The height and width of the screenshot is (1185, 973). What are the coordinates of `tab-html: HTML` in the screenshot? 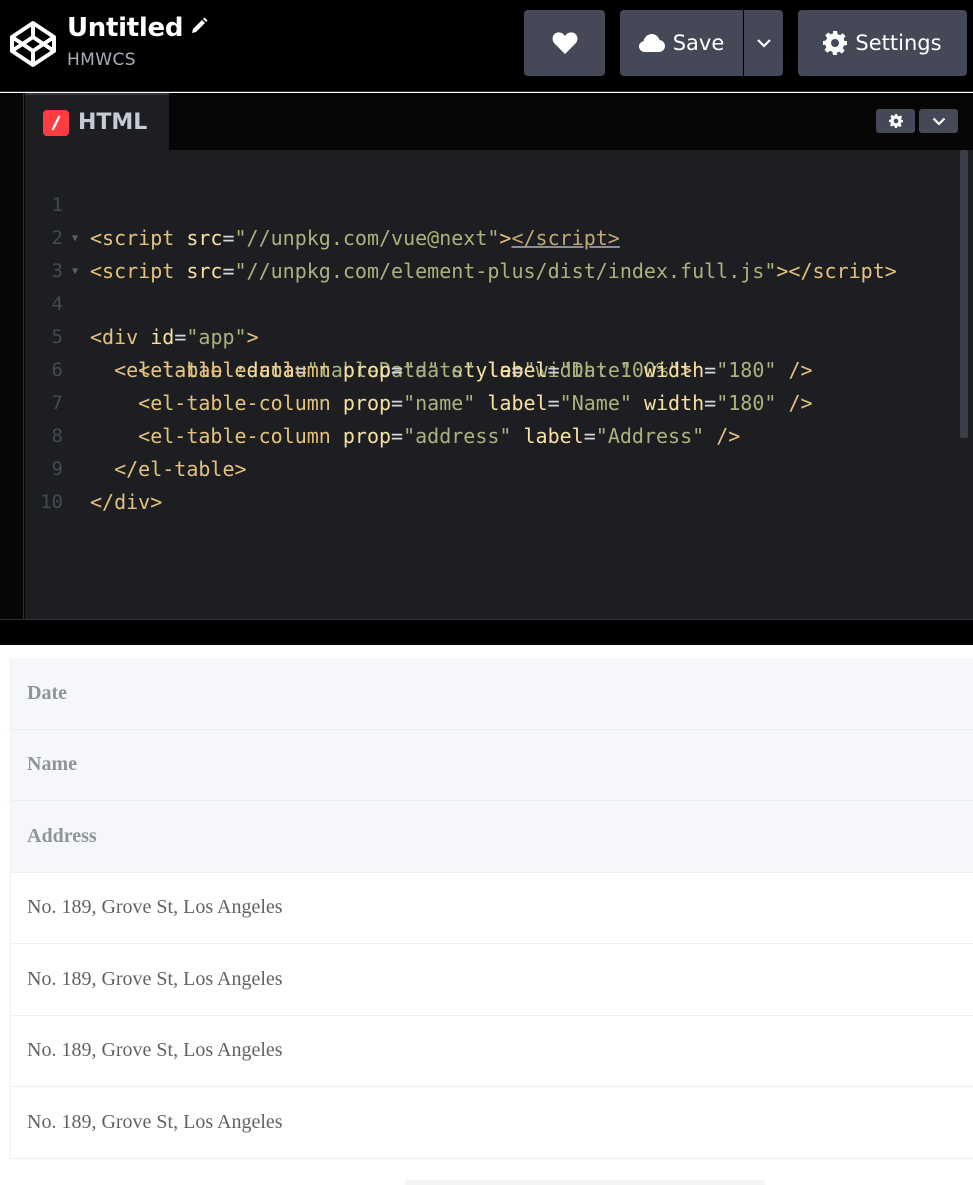 It's located at (97, 121).